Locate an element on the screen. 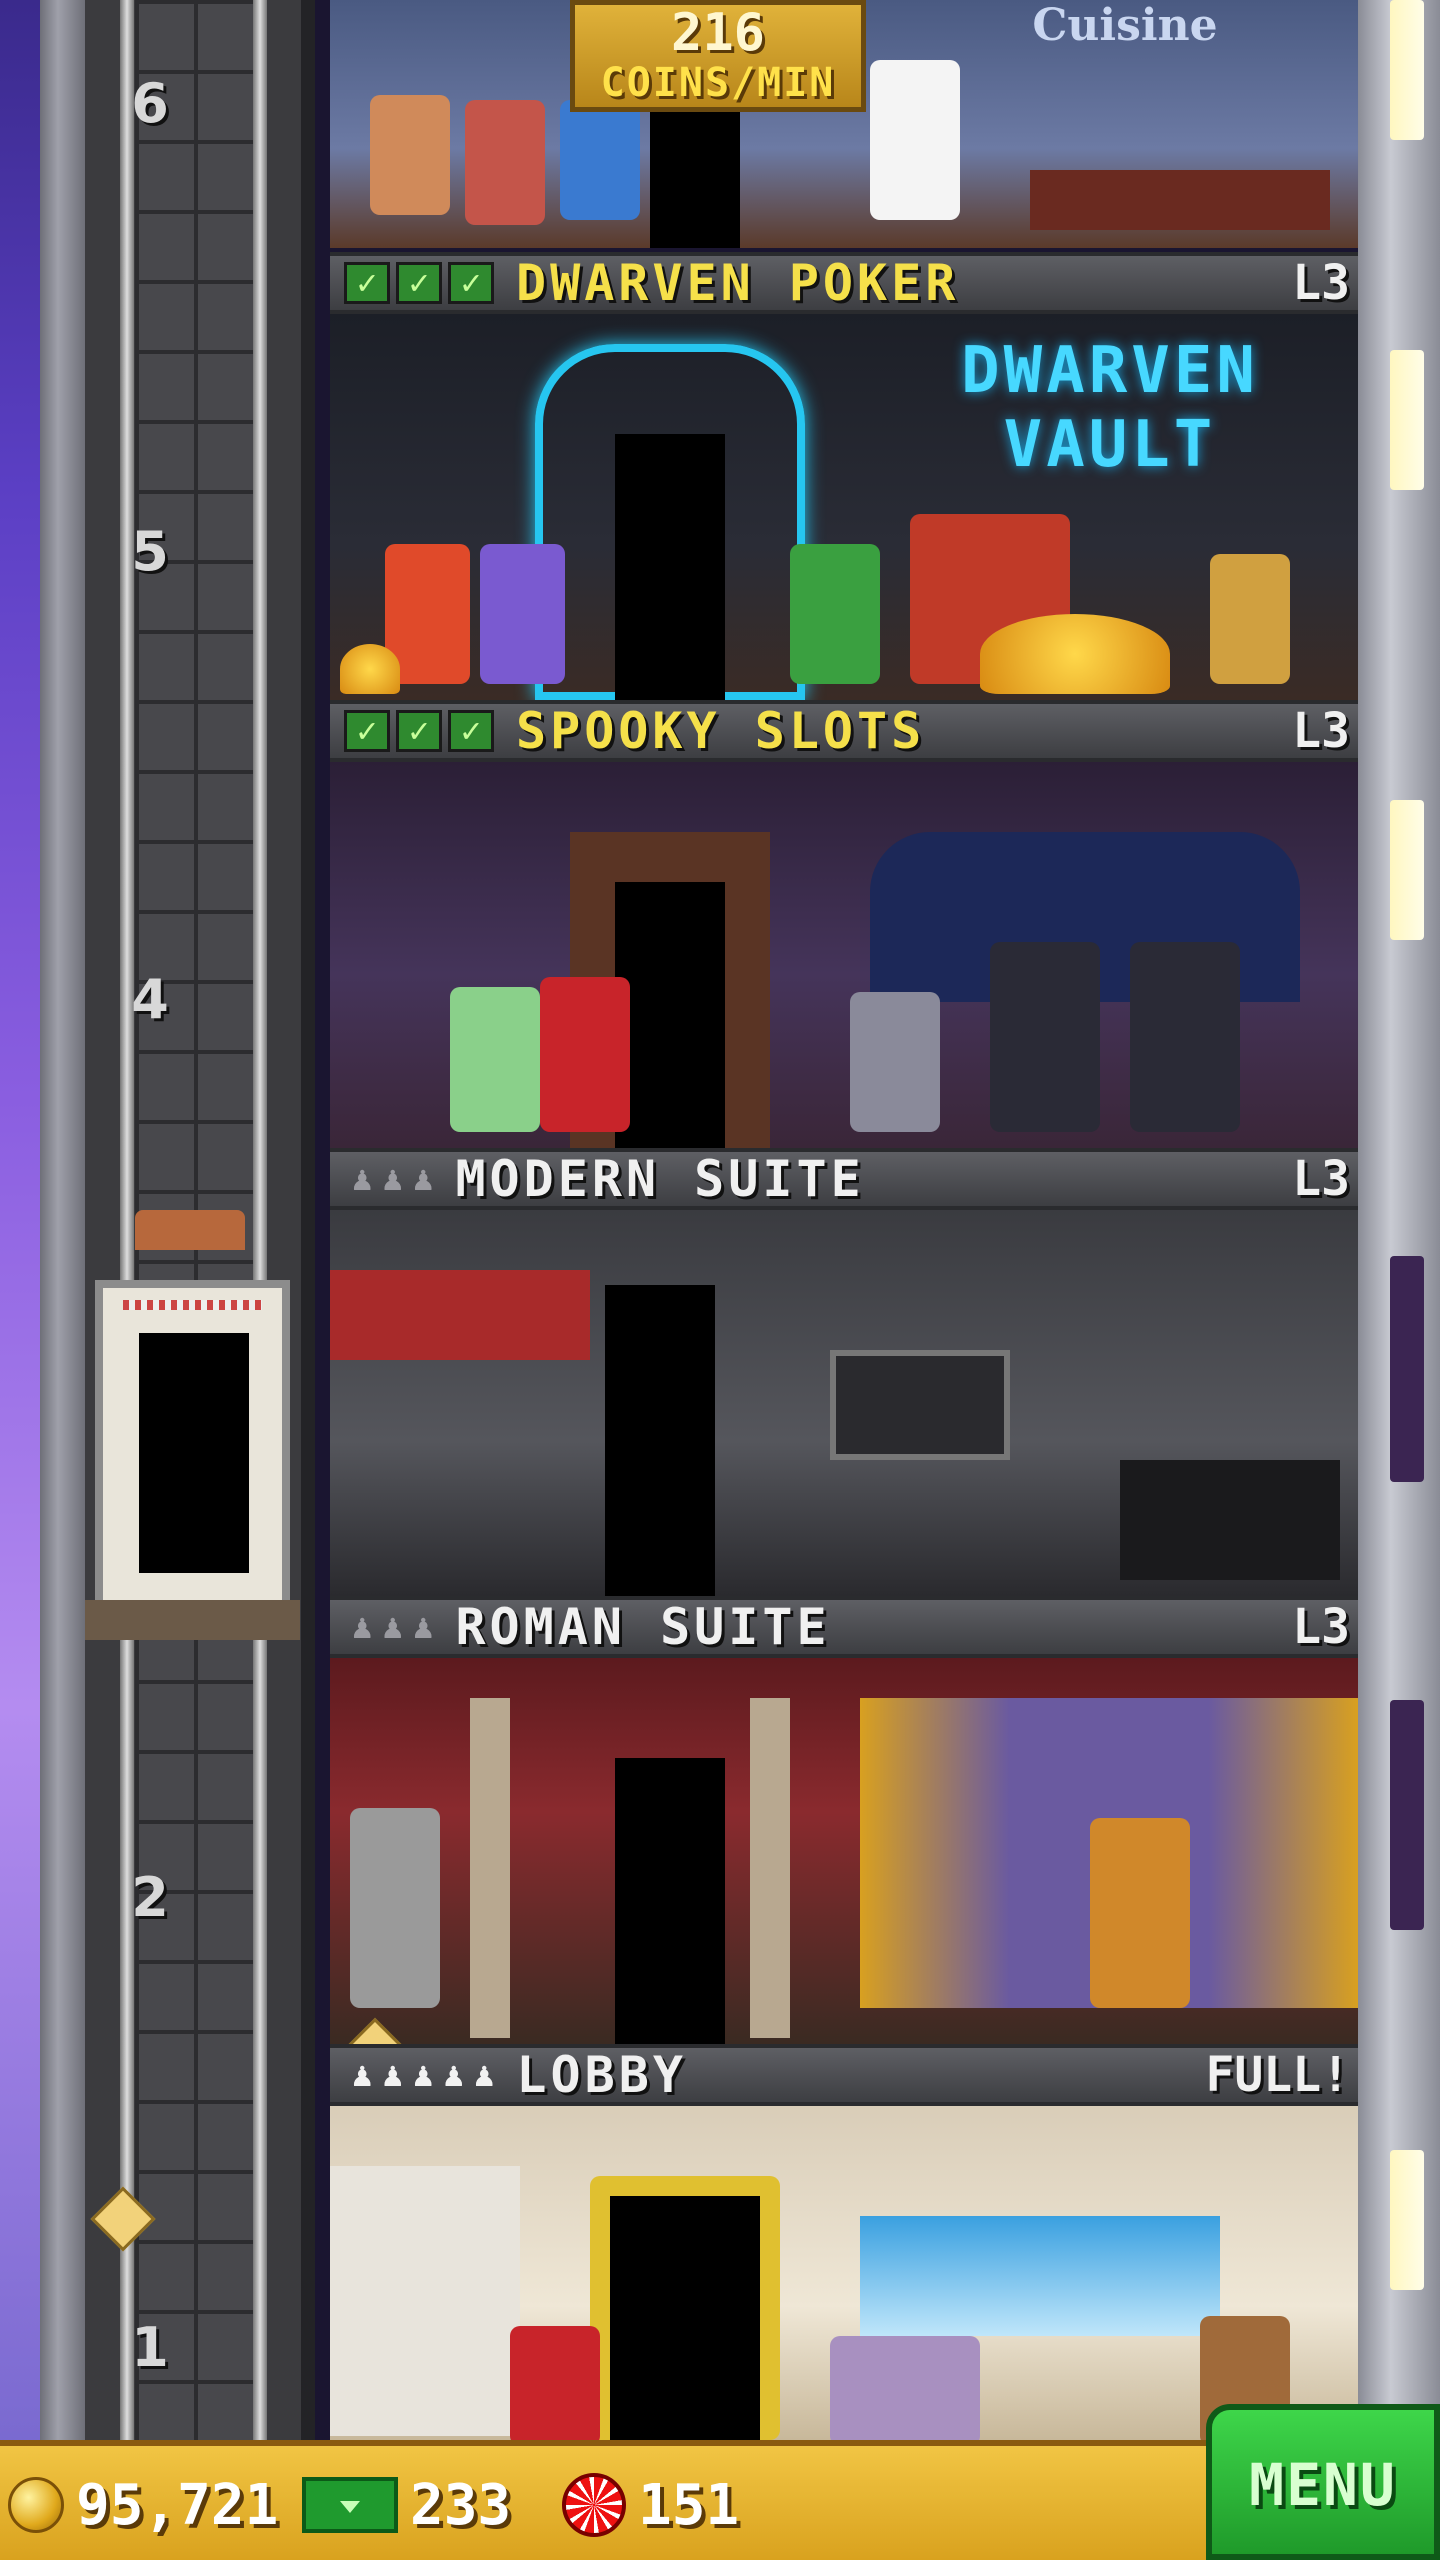 Image resolution: width=1440 pixels, height=2560 pixels. floor-title-bar: ✓ ✓ ✓ SPOOKY SLOTS L3 is located at coordinates (844, 731).